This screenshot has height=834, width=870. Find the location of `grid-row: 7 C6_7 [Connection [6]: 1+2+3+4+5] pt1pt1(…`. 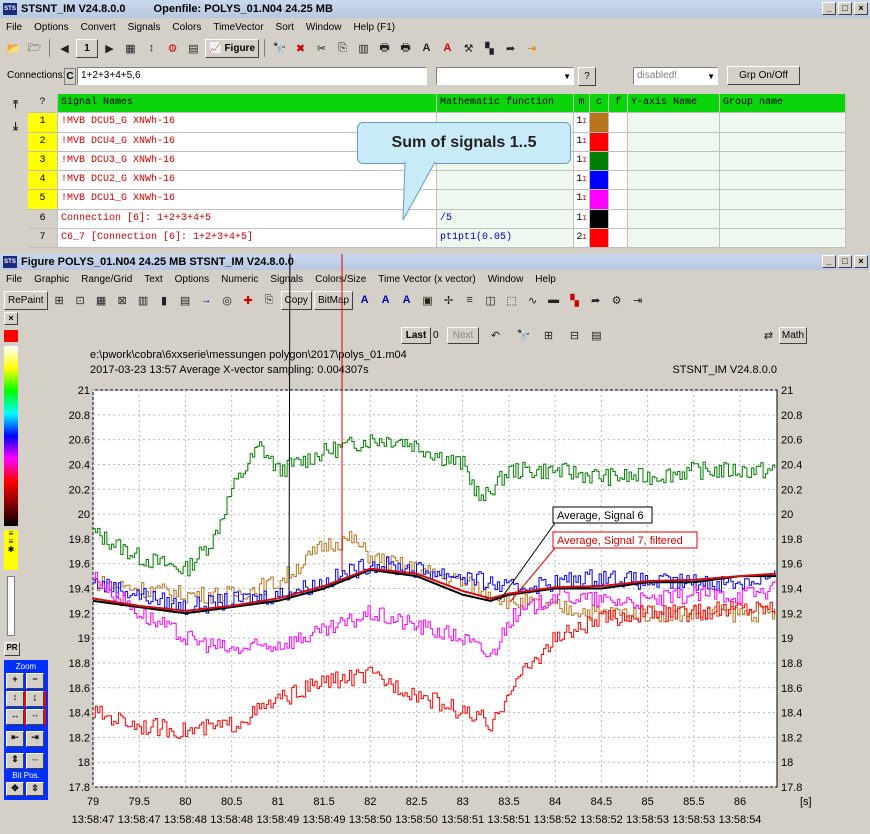

grid-row: 7 C6_7 [Connection [6]: 1+2+3+4+5] pt1pt1(… is located at coordinates (437, 239).